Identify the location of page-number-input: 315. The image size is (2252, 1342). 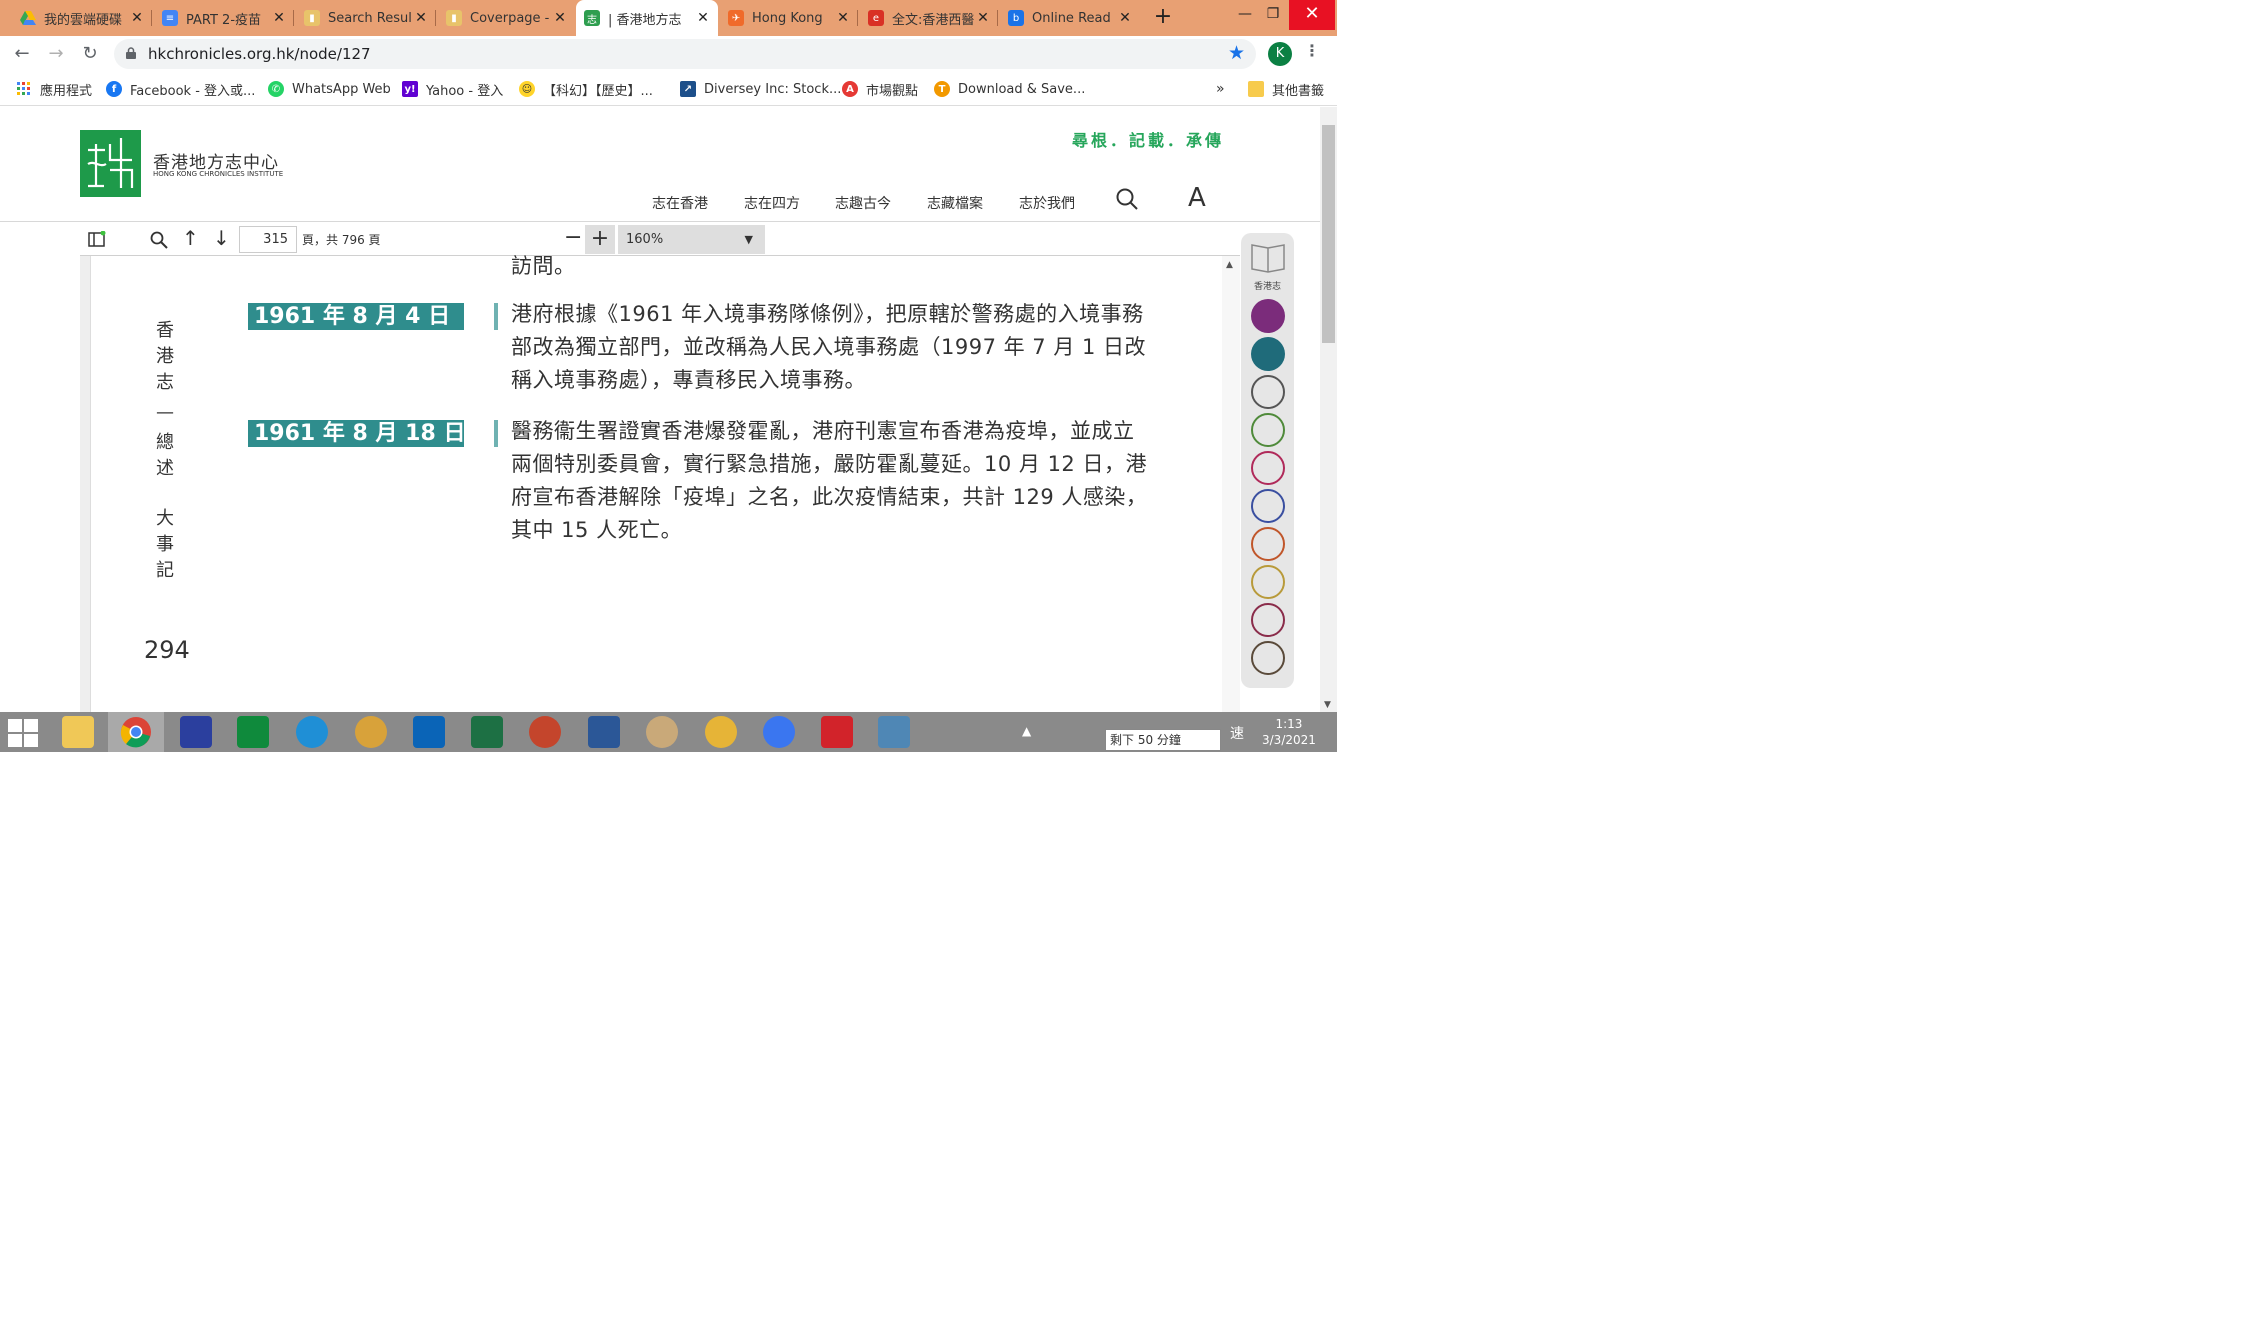
(268, 239).